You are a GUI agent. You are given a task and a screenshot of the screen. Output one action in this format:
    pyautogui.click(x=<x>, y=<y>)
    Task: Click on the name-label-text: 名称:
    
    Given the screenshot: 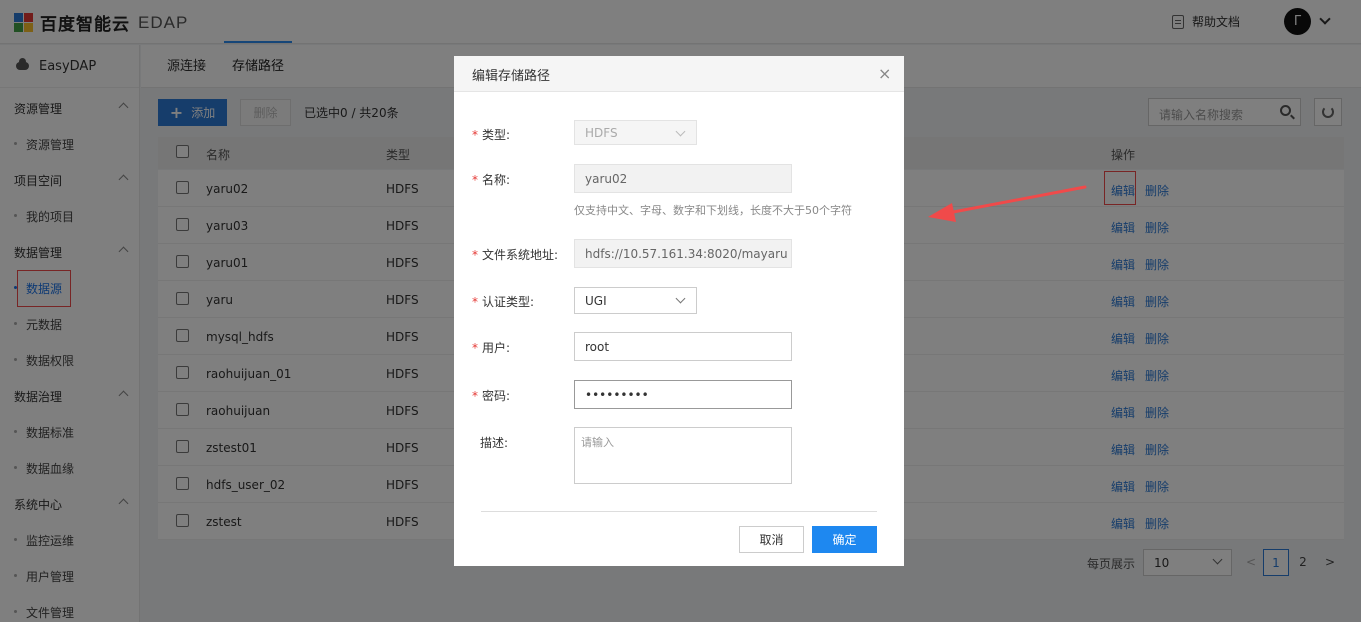 What is the action you would take?
    pyautogui.click(x=496, y=180)
    